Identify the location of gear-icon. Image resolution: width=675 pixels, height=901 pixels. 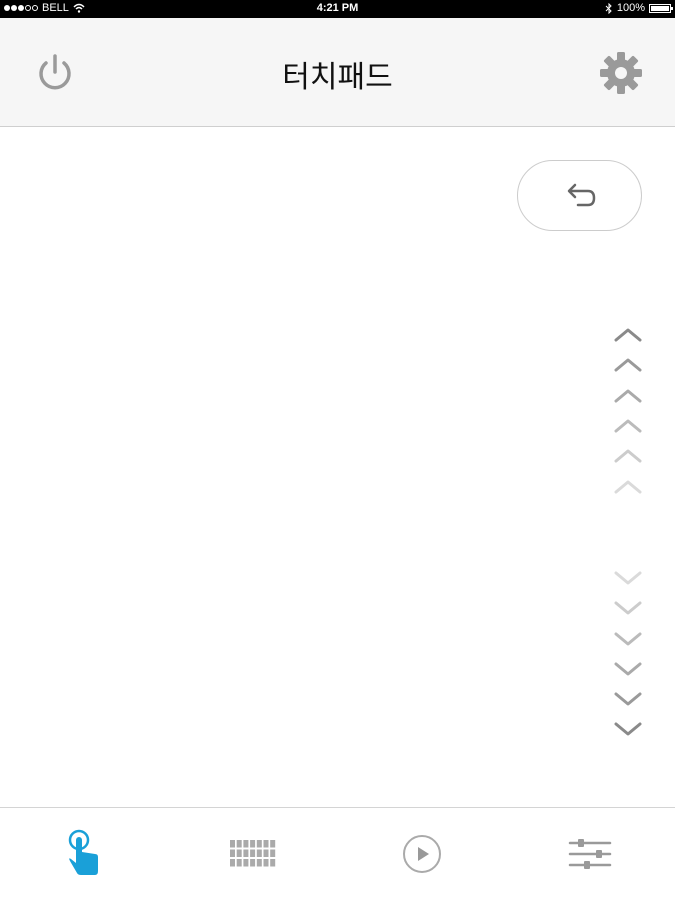
(621, 73).